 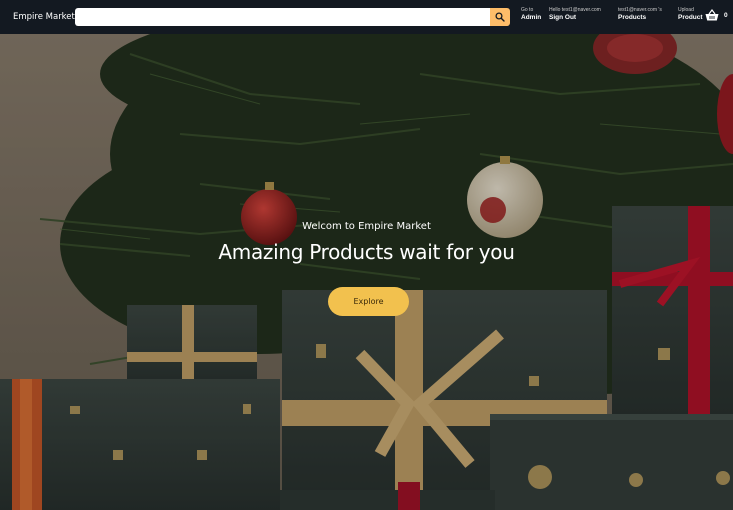 I want to click on search-input, so click(x=282, y=17).